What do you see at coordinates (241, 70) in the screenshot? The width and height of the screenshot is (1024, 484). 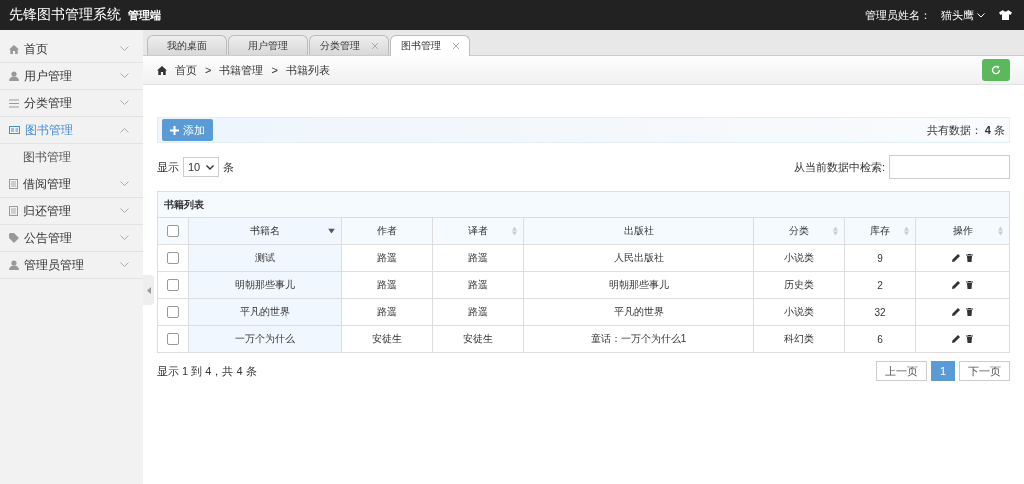 I see `breadcrumb-link: 书籍管理` at bounding box center [241, 70].